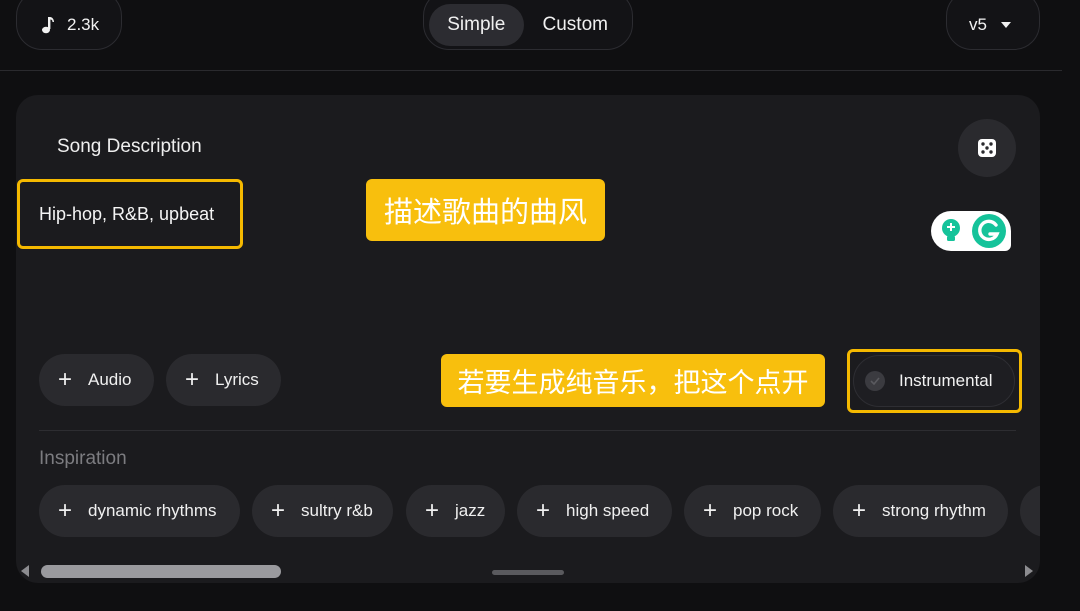 The width and height of the screenshot is (1080, 611). I want to click on tag-label: jazz, so click(470, 510).